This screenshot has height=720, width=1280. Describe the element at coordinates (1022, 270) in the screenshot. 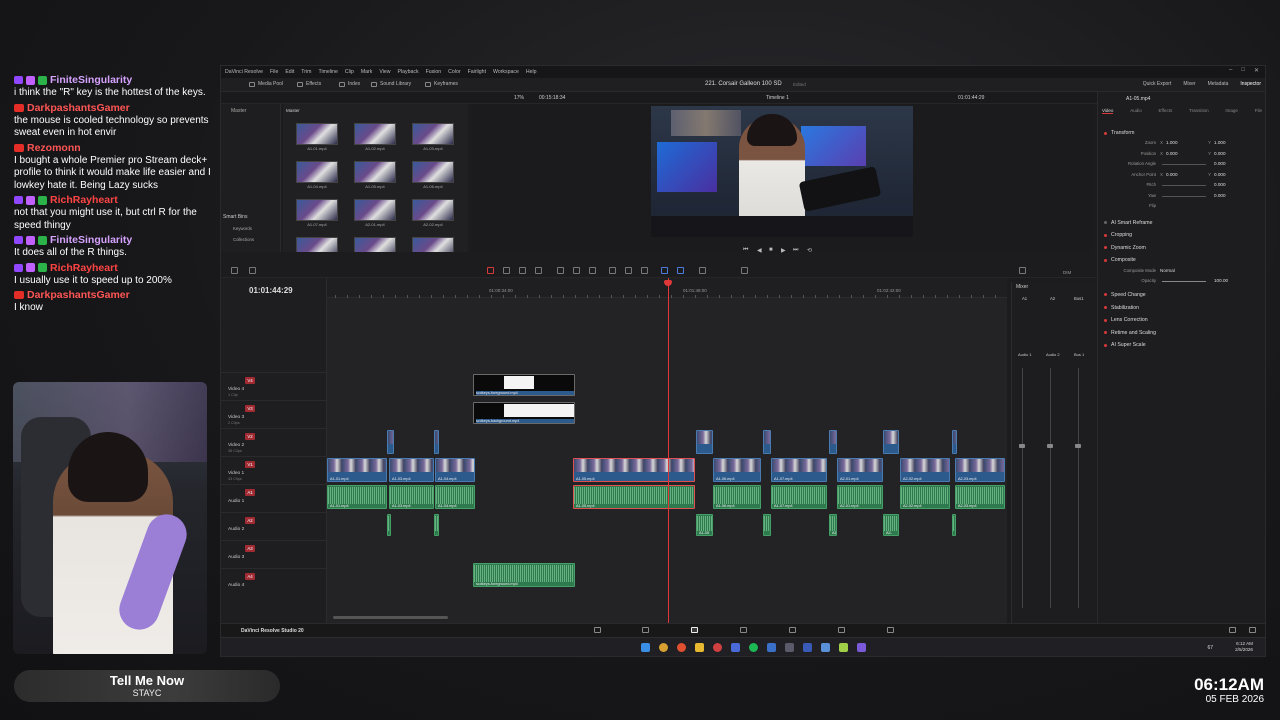

I see `speaker-icon` at that location.